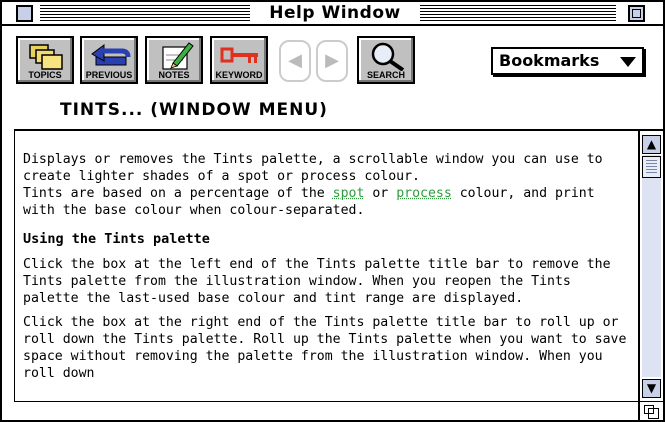  I want to click on pencil-note-icon, so click(174, 56).